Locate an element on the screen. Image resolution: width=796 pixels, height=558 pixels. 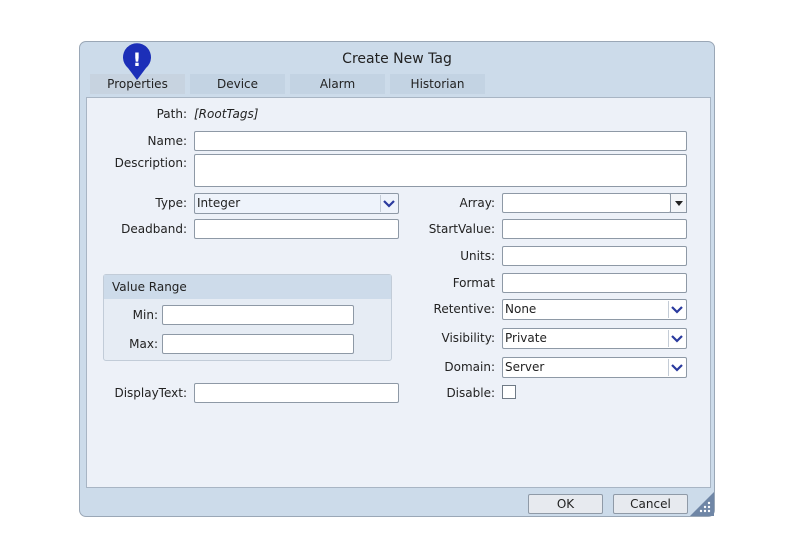
value-range-title: Value Range is located at coordinates (149, 287).